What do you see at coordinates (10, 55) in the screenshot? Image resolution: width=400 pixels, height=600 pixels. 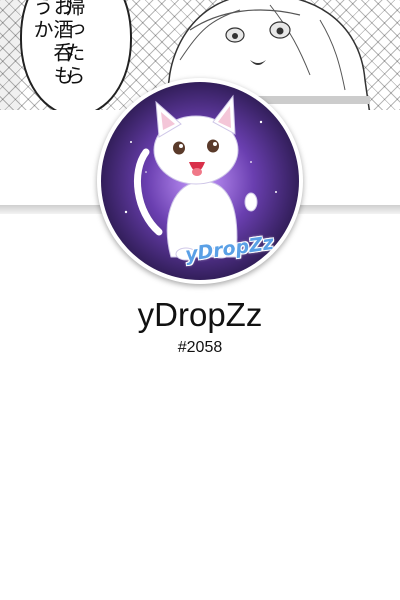 I see `banner-shade` at bounding box center [10, 55].